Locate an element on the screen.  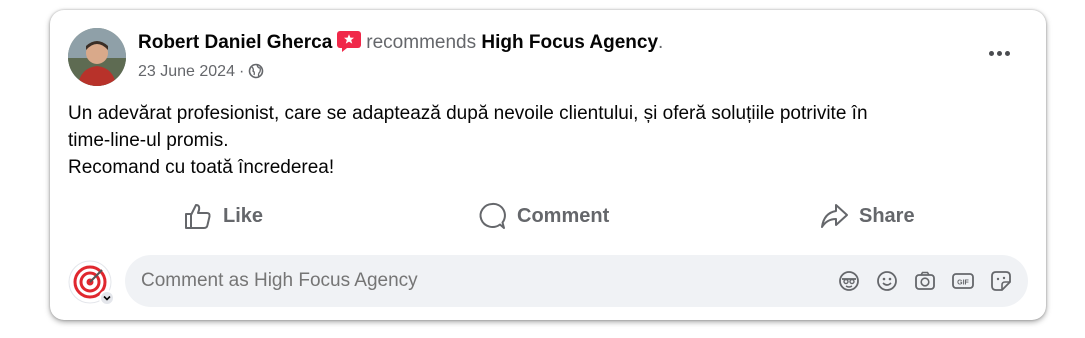
comment-input is located at coordinates (441, 281).